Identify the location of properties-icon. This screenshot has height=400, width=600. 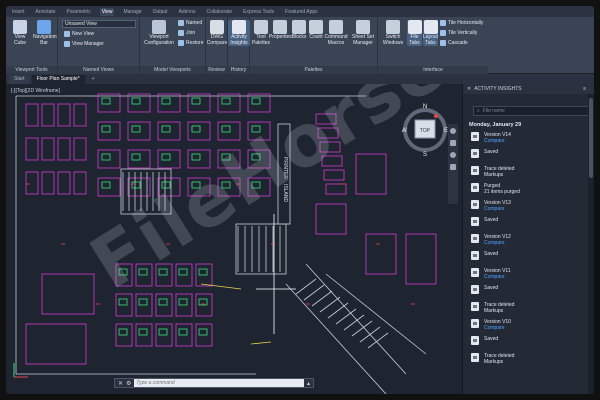
(280, 27).